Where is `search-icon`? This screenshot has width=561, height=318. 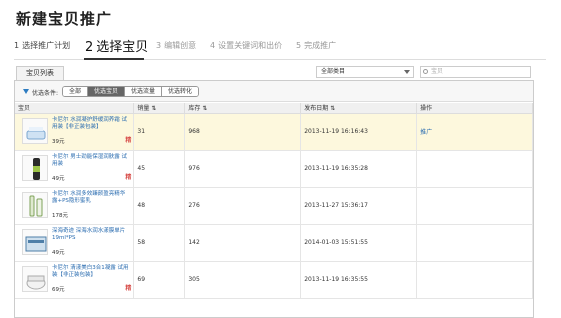 search-icon is located at coordinates (425, 71).